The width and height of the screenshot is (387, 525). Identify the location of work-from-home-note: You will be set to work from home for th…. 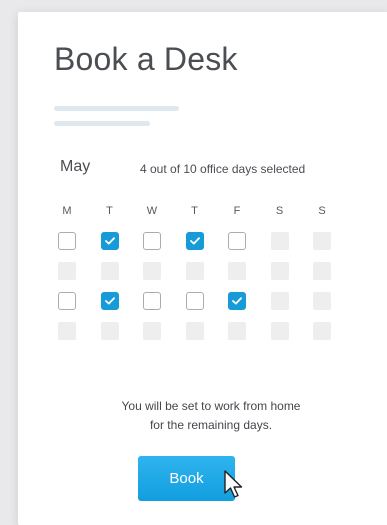
(211, 416).